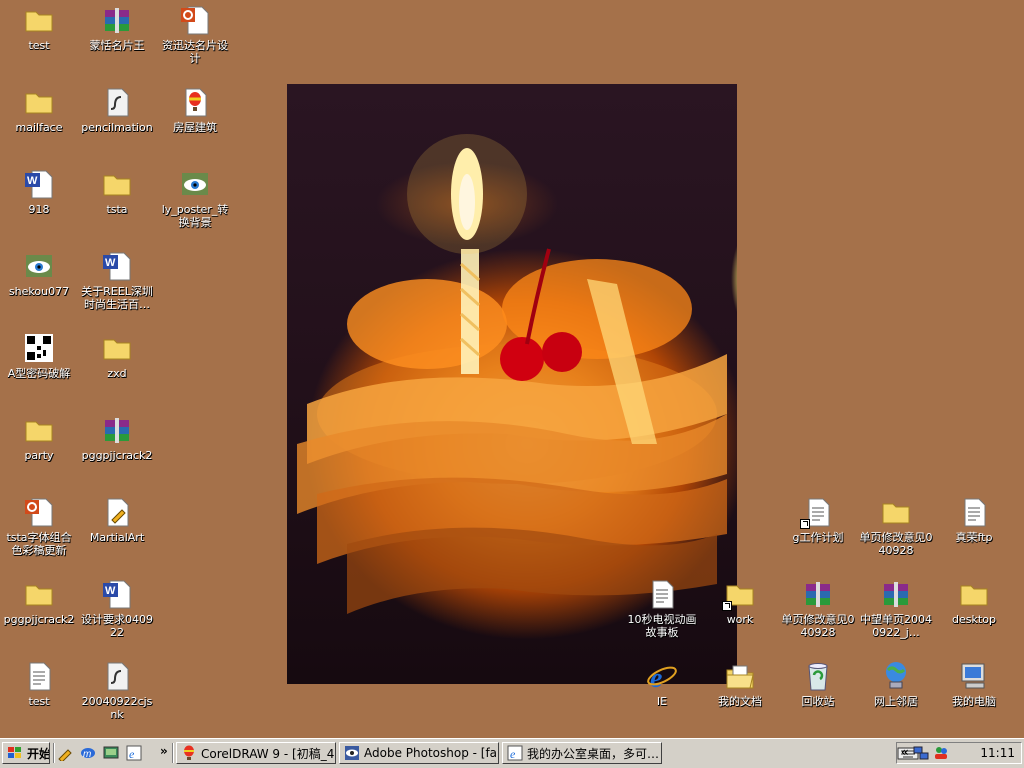 Image resolution: width=1024 pixels, height=768 pixels. What do you see at coordinates (117, 676) in the screenshot?
I see `flash-file-icon` at bounding box center [117, 676].